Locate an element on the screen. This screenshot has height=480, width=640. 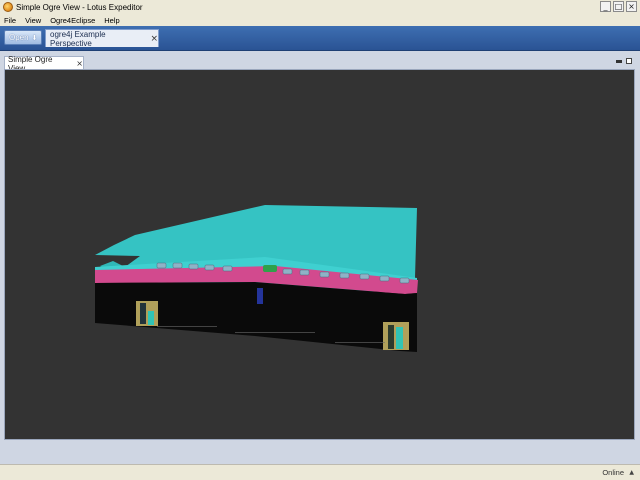
open-button: Open ⬇ is located at coordinates (23, 37).